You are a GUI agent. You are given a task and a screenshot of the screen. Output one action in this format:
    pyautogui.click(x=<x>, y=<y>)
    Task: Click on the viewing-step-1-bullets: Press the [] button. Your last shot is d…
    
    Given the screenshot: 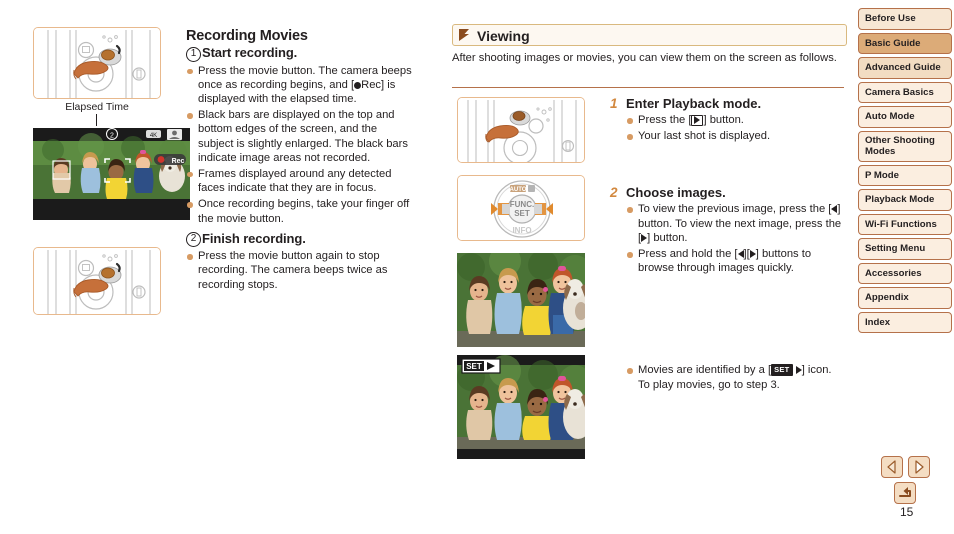 What is the action you would take?
    pyautogui.click(x=736, y=128)
    